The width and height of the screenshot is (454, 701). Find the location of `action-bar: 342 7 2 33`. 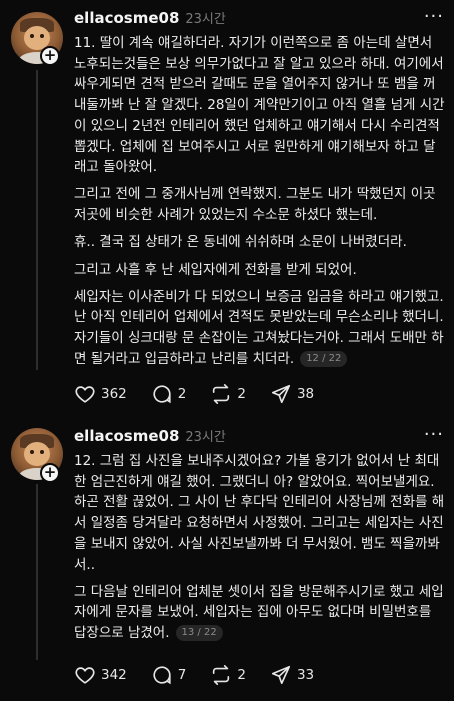

action-bar: 342 7 2 33 is located at coordinates (206, 675).